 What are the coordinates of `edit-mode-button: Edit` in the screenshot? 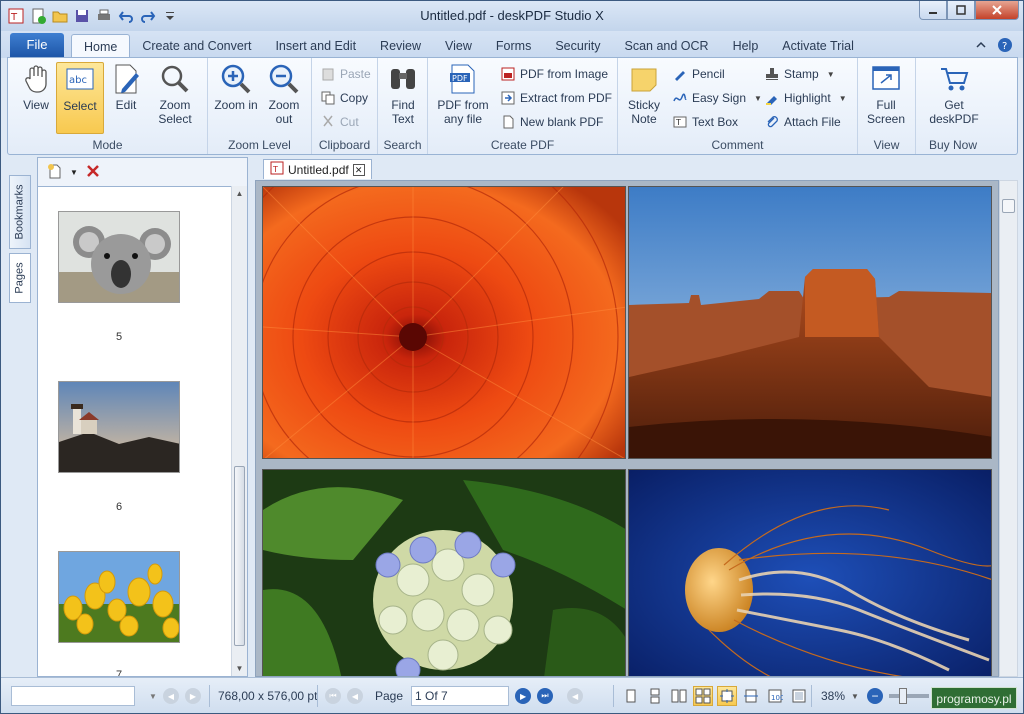 It's located at (126, 98).